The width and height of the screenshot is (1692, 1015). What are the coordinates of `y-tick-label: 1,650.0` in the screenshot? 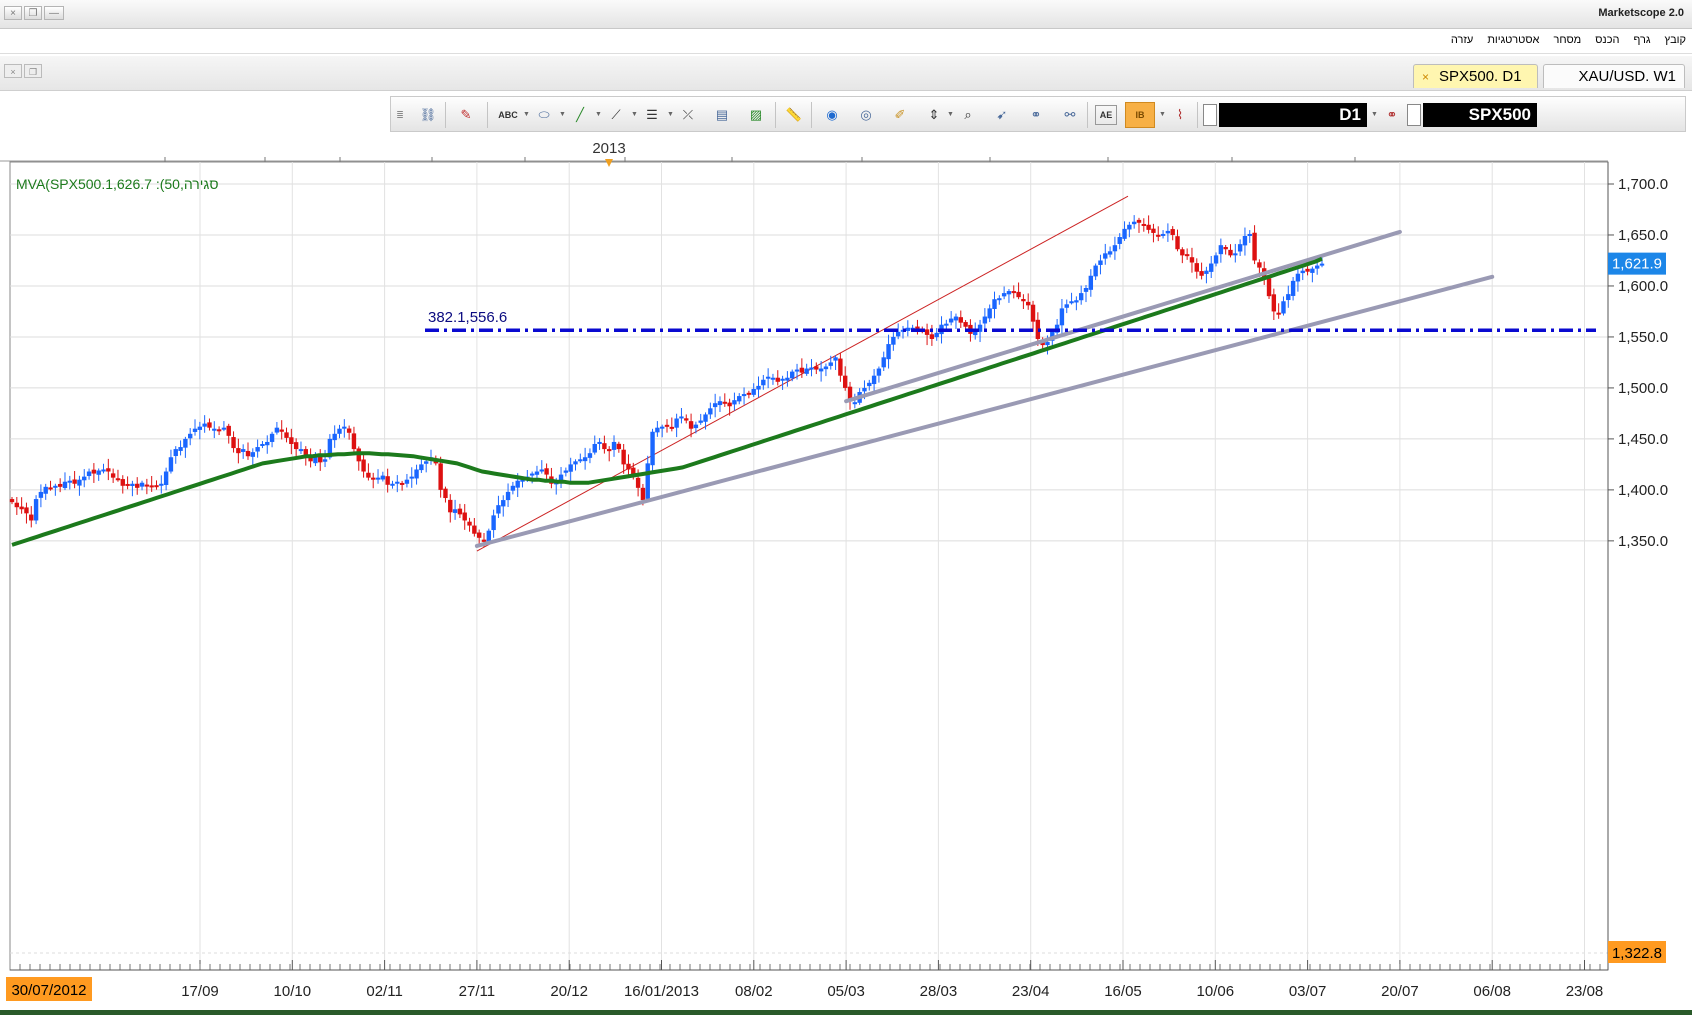 It's located at (1643, 235).